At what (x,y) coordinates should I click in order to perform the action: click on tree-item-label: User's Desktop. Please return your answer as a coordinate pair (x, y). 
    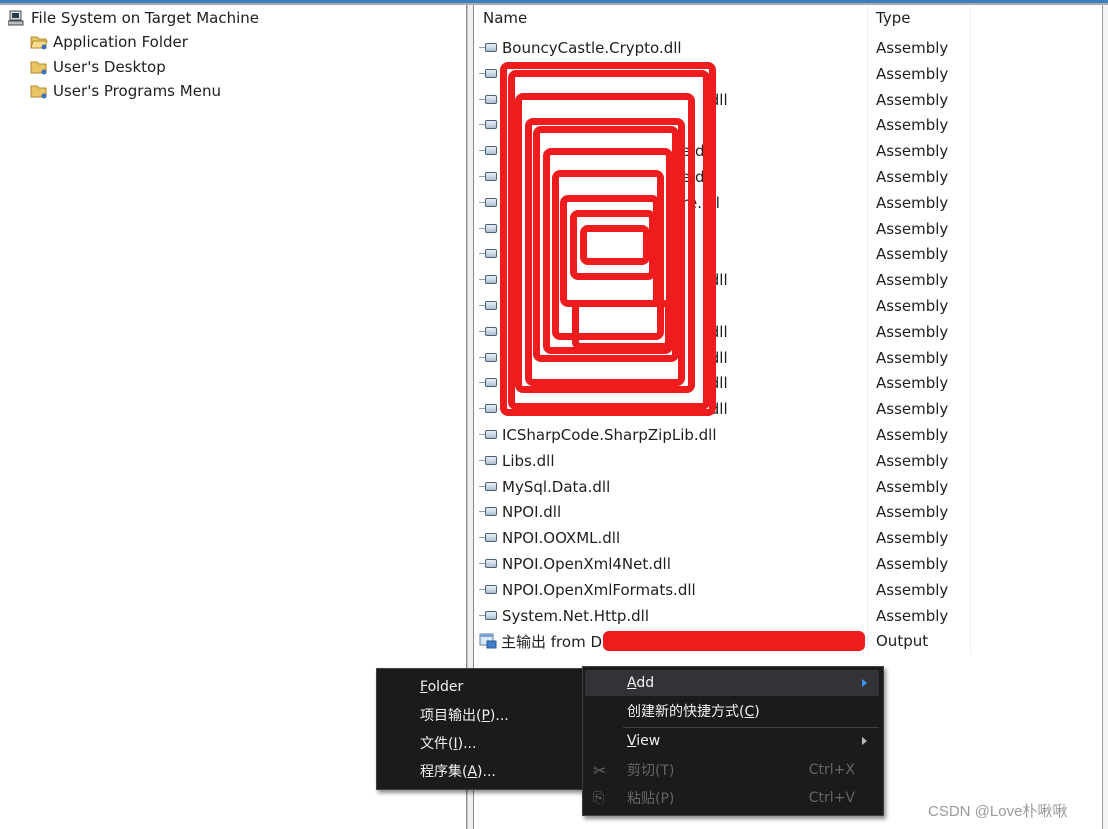
    Looking at the image, I should click on (109, 67).